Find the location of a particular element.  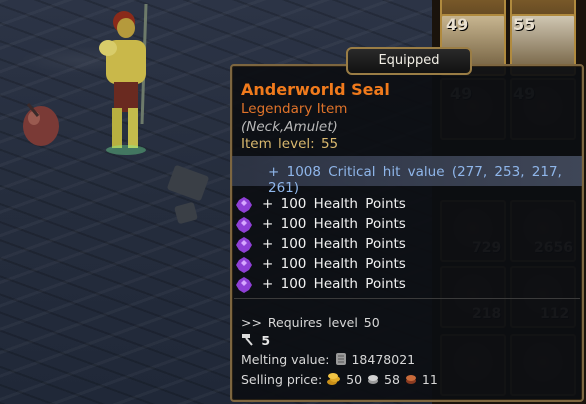

socket-count: 5 is located at coordinates (266, 340).